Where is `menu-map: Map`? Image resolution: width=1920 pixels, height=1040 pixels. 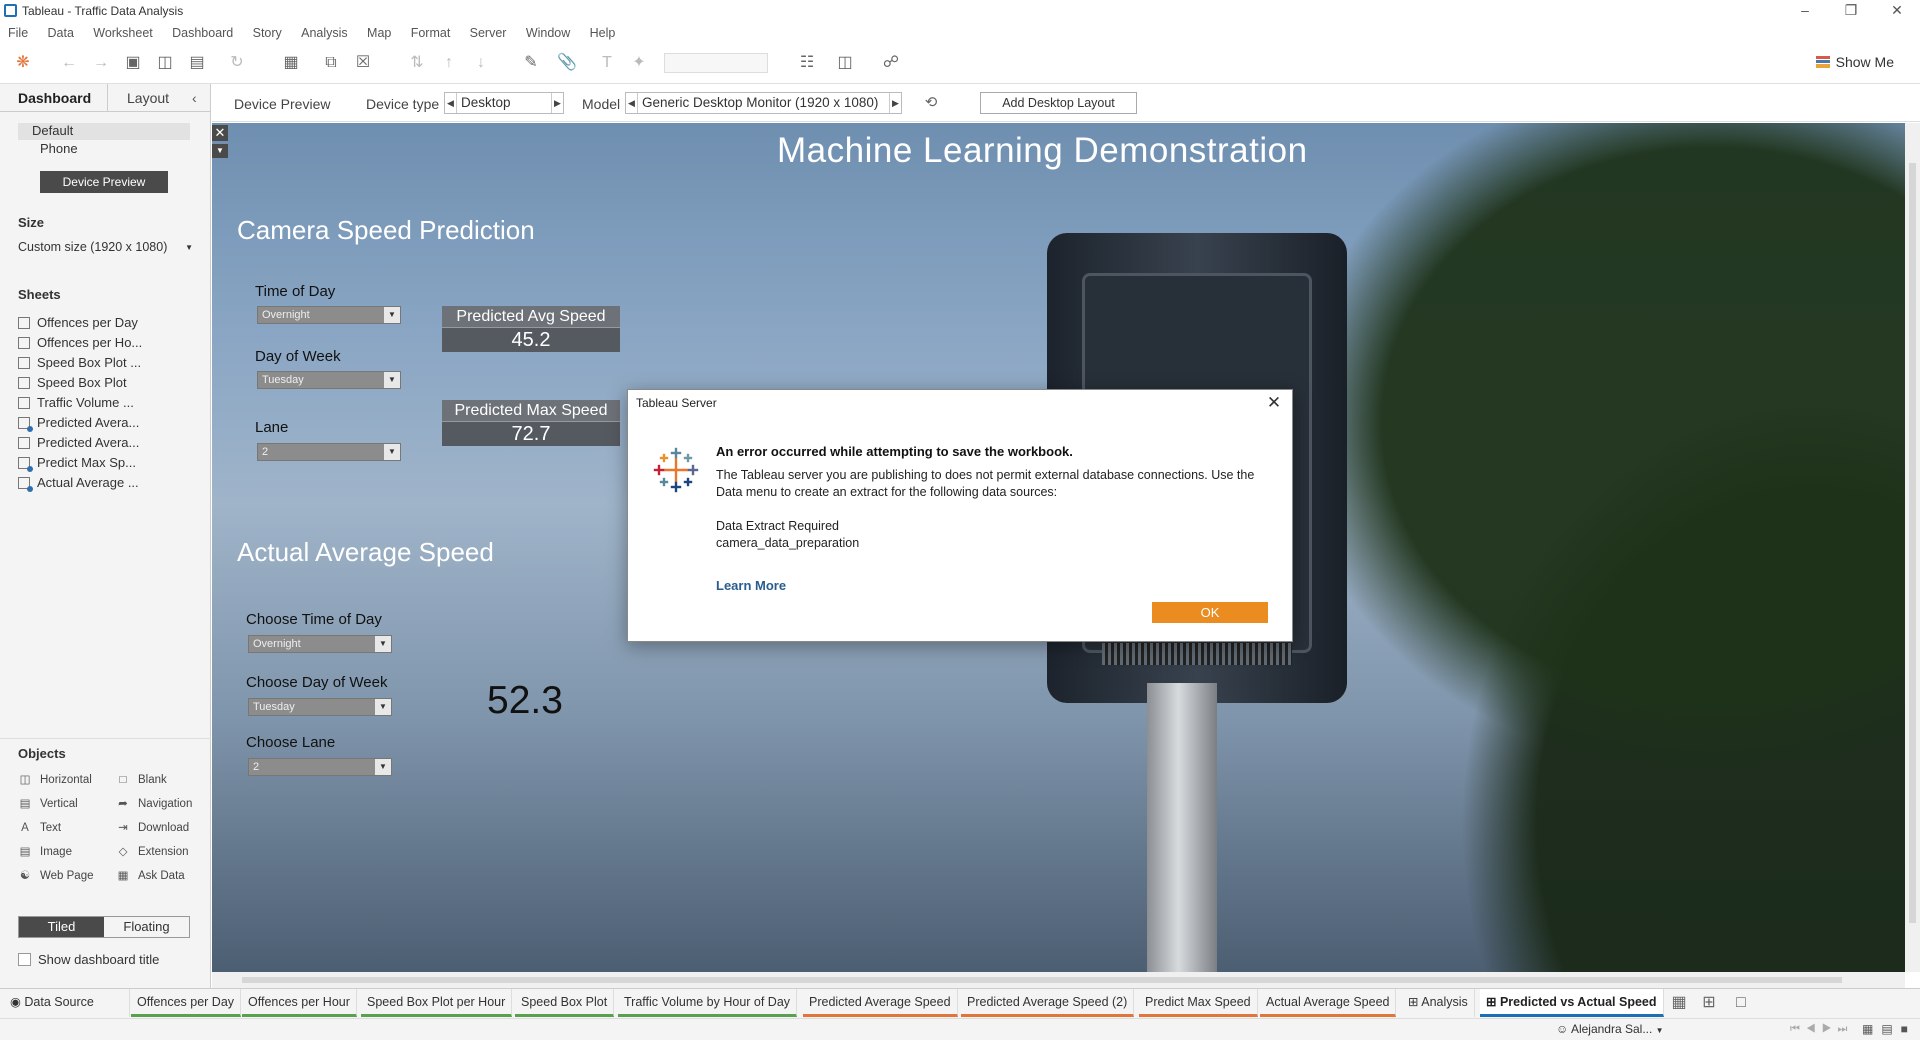
menu-map: Map is located at coordinates (379, 31).